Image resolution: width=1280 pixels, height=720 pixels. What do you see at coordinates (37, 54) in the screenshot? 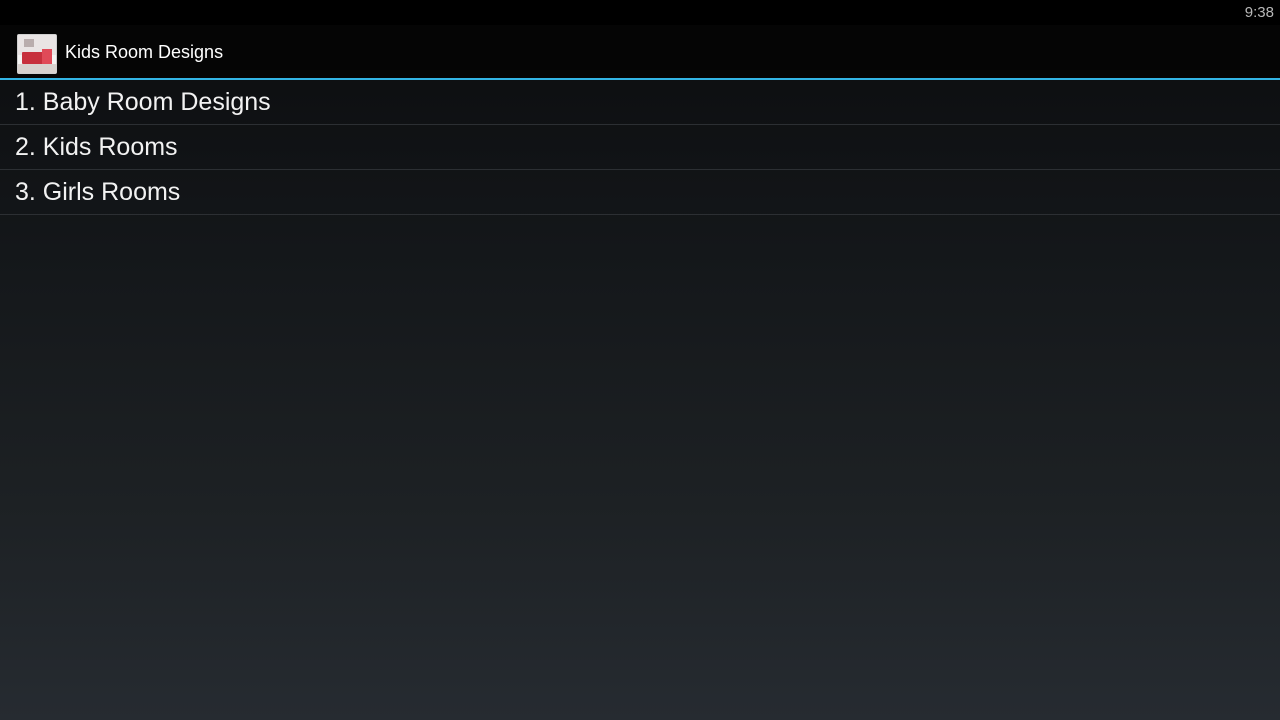
I see `app-icon` at bounding box center [37, 54].